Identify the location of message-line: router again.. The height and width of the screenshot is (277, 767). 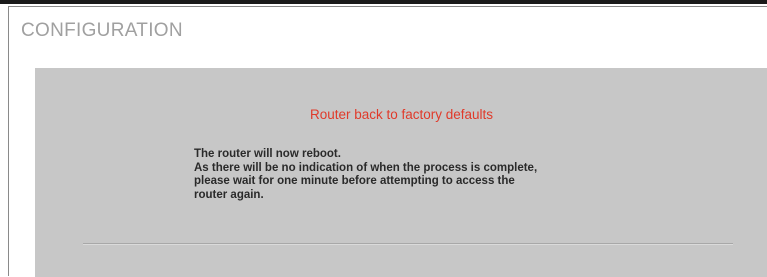
(229, 194).